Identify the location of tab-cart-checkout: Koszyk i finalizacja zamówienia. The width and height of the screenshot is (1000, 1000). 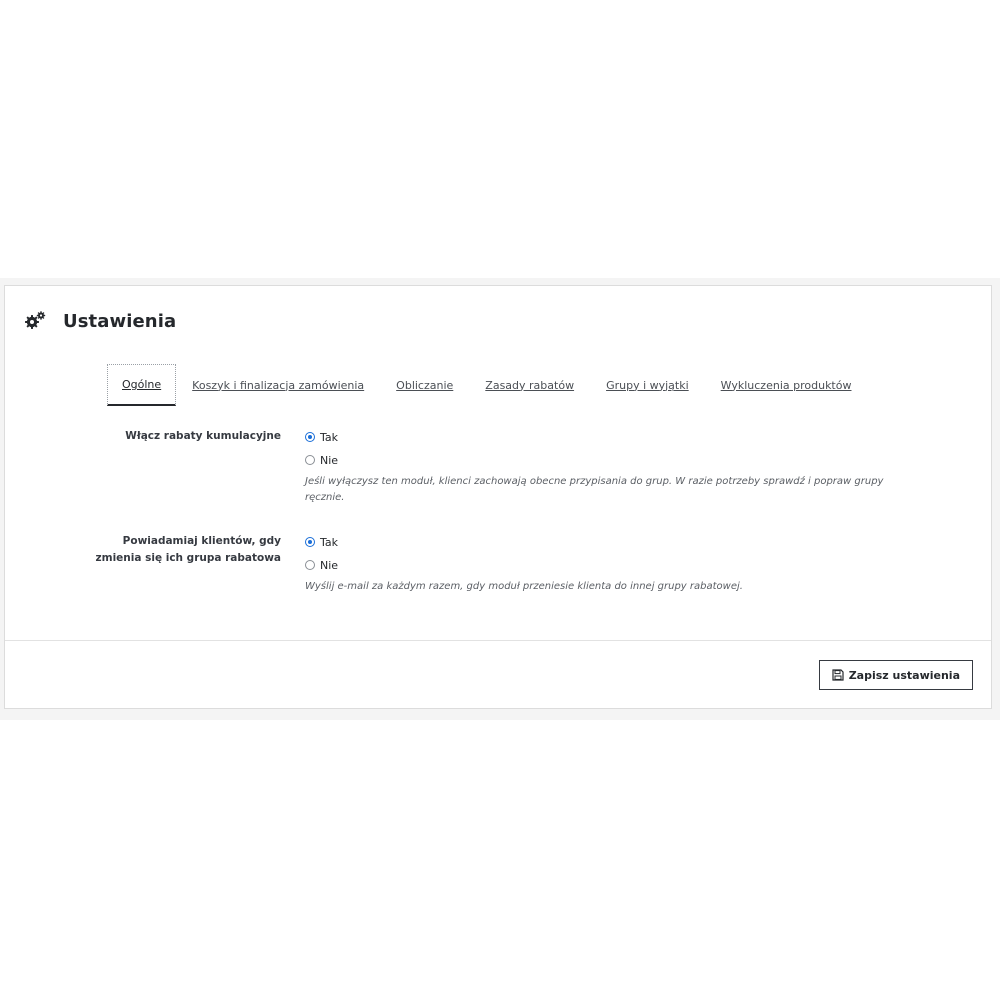
(278, 385).